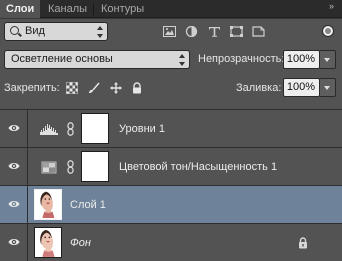 This screenshot has width=342, height=261. I want to click on lock-position-icon, so click(116, 88).